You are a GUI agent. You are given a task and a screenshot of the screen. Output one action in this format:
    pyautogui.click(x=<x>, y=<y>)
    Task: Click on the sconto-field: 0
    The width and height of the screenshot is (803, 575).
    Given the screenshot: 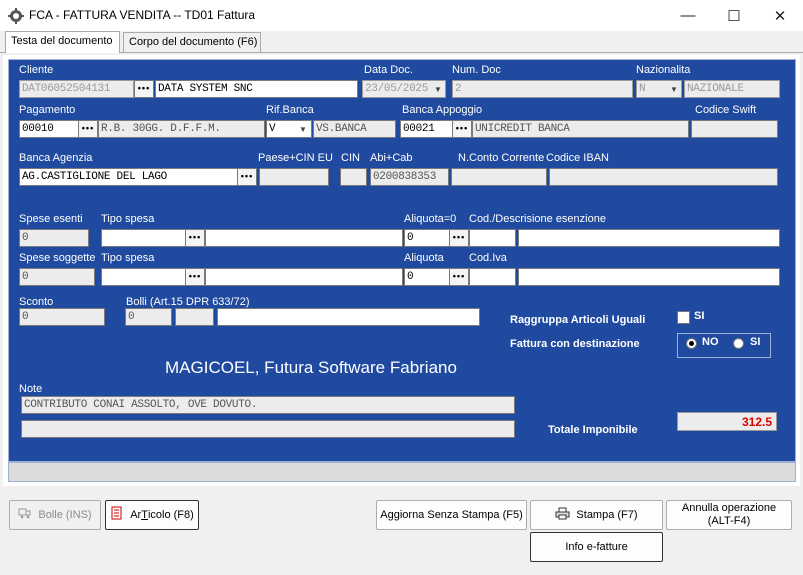 What is the action you would take?
    pyautogui.click(x=62, y=317)
    